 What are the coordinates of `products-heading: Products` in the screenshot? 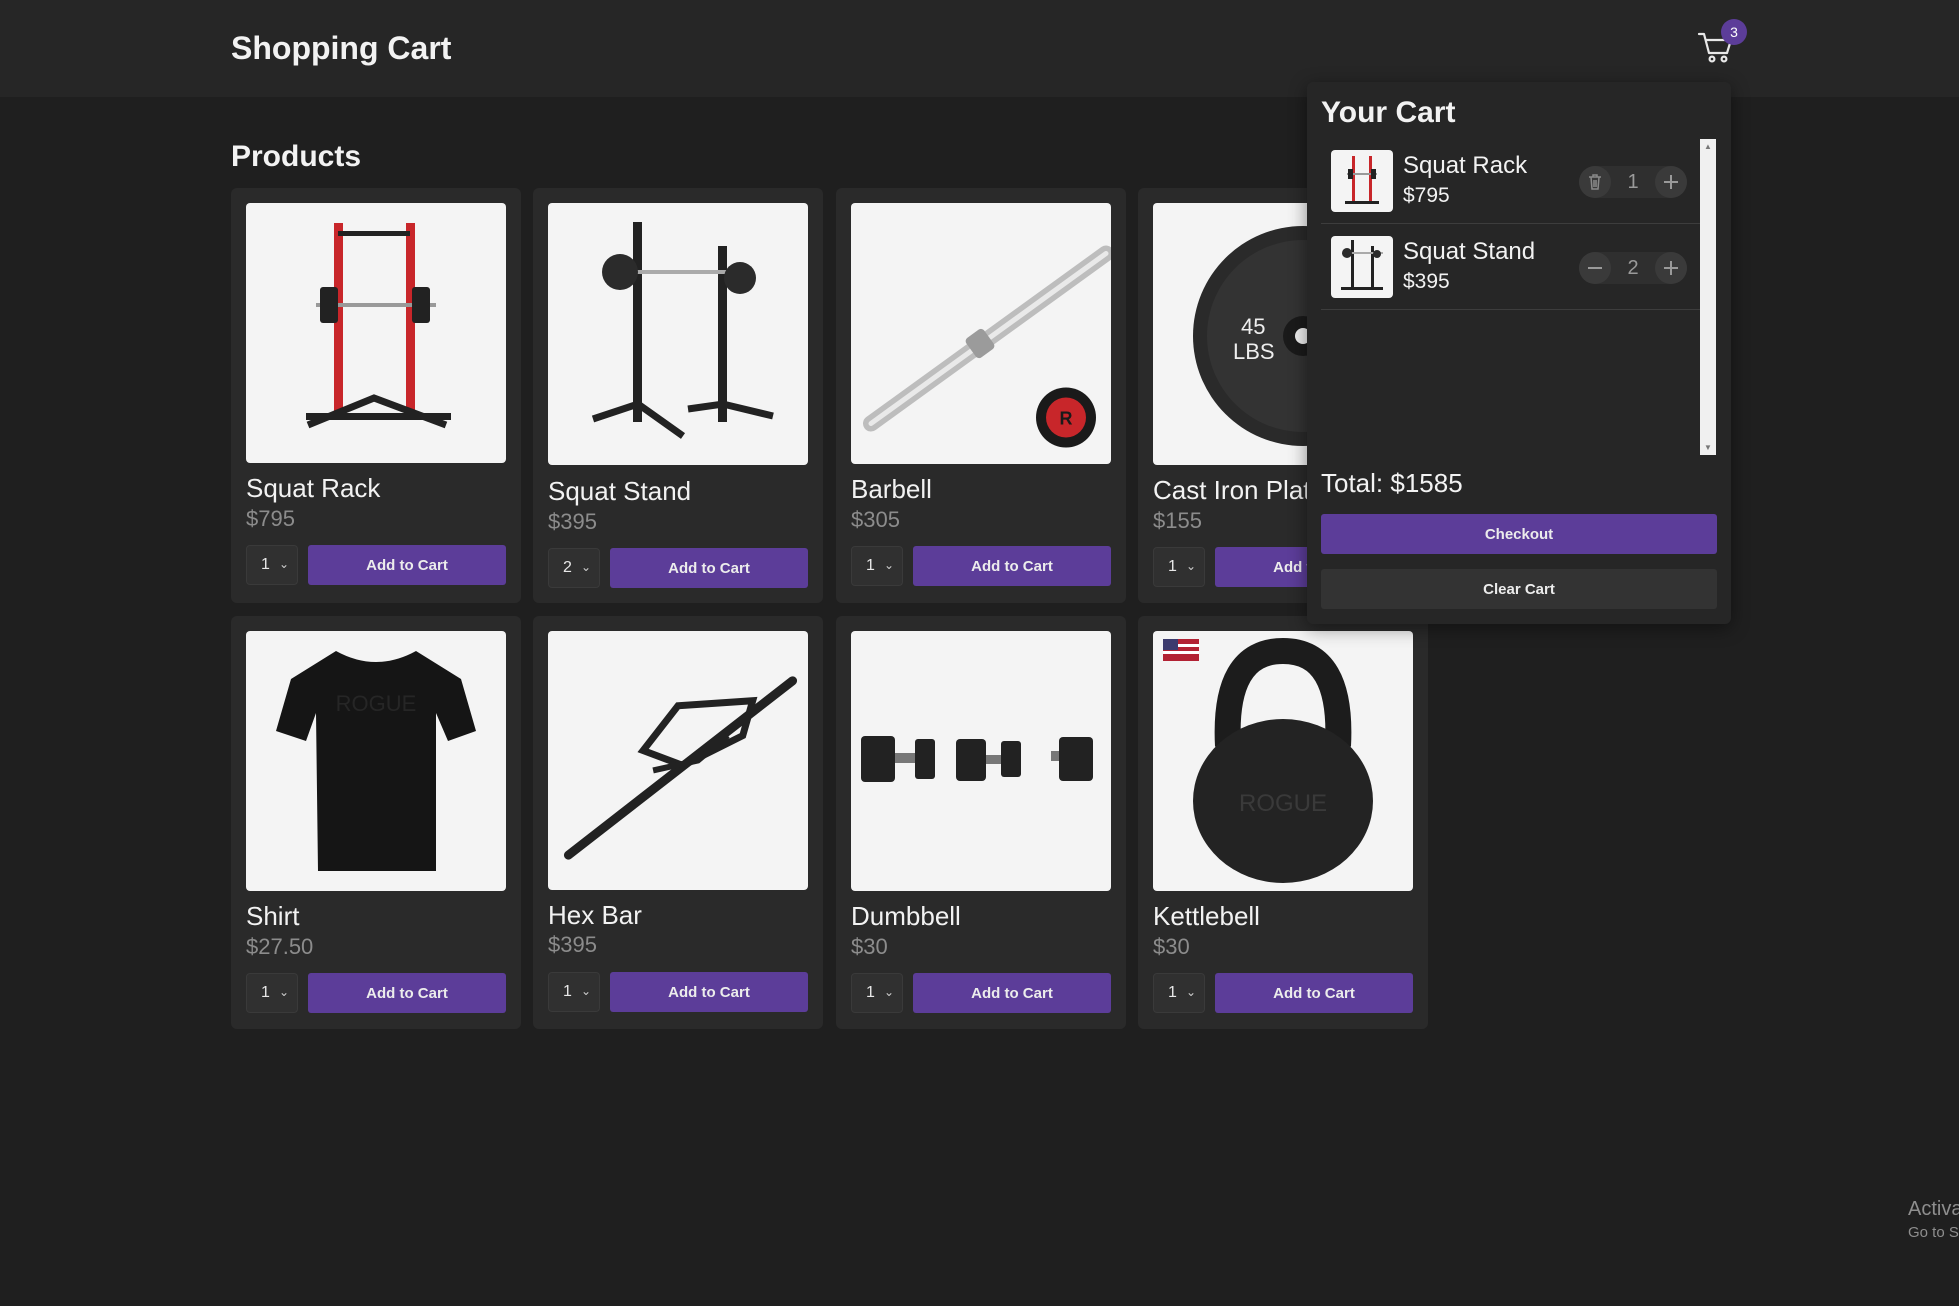 It's located at (296, 156).